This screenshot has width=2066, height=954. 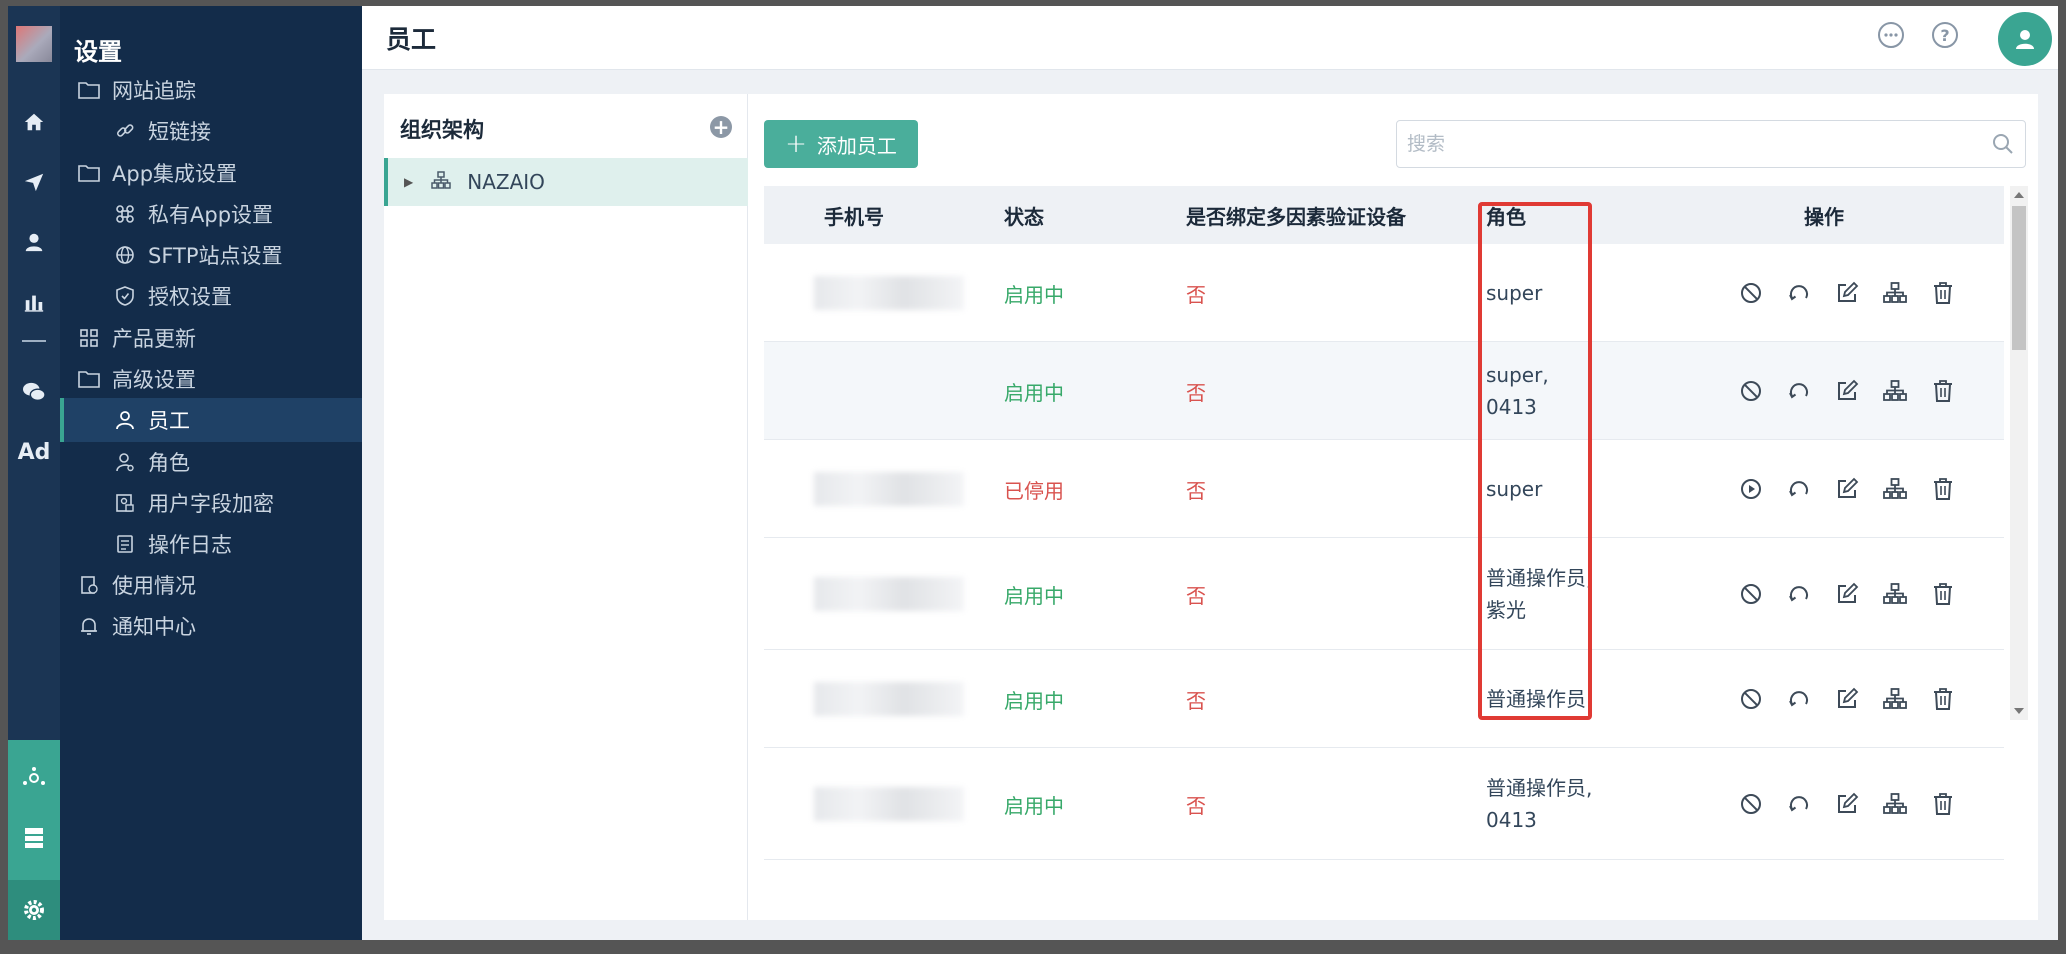 I want to click on table-row: 已停用 否 super, so click(x=1384, y=489).